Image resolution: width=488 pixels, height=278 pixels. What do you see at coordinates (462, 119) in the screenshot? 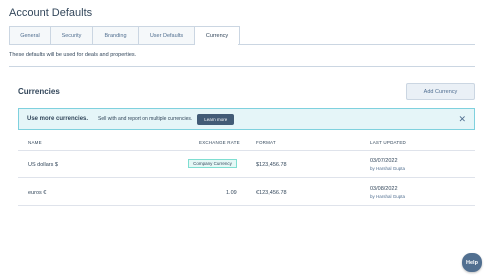
I see `close-icon: ✕` at bounding box center [462, 119].